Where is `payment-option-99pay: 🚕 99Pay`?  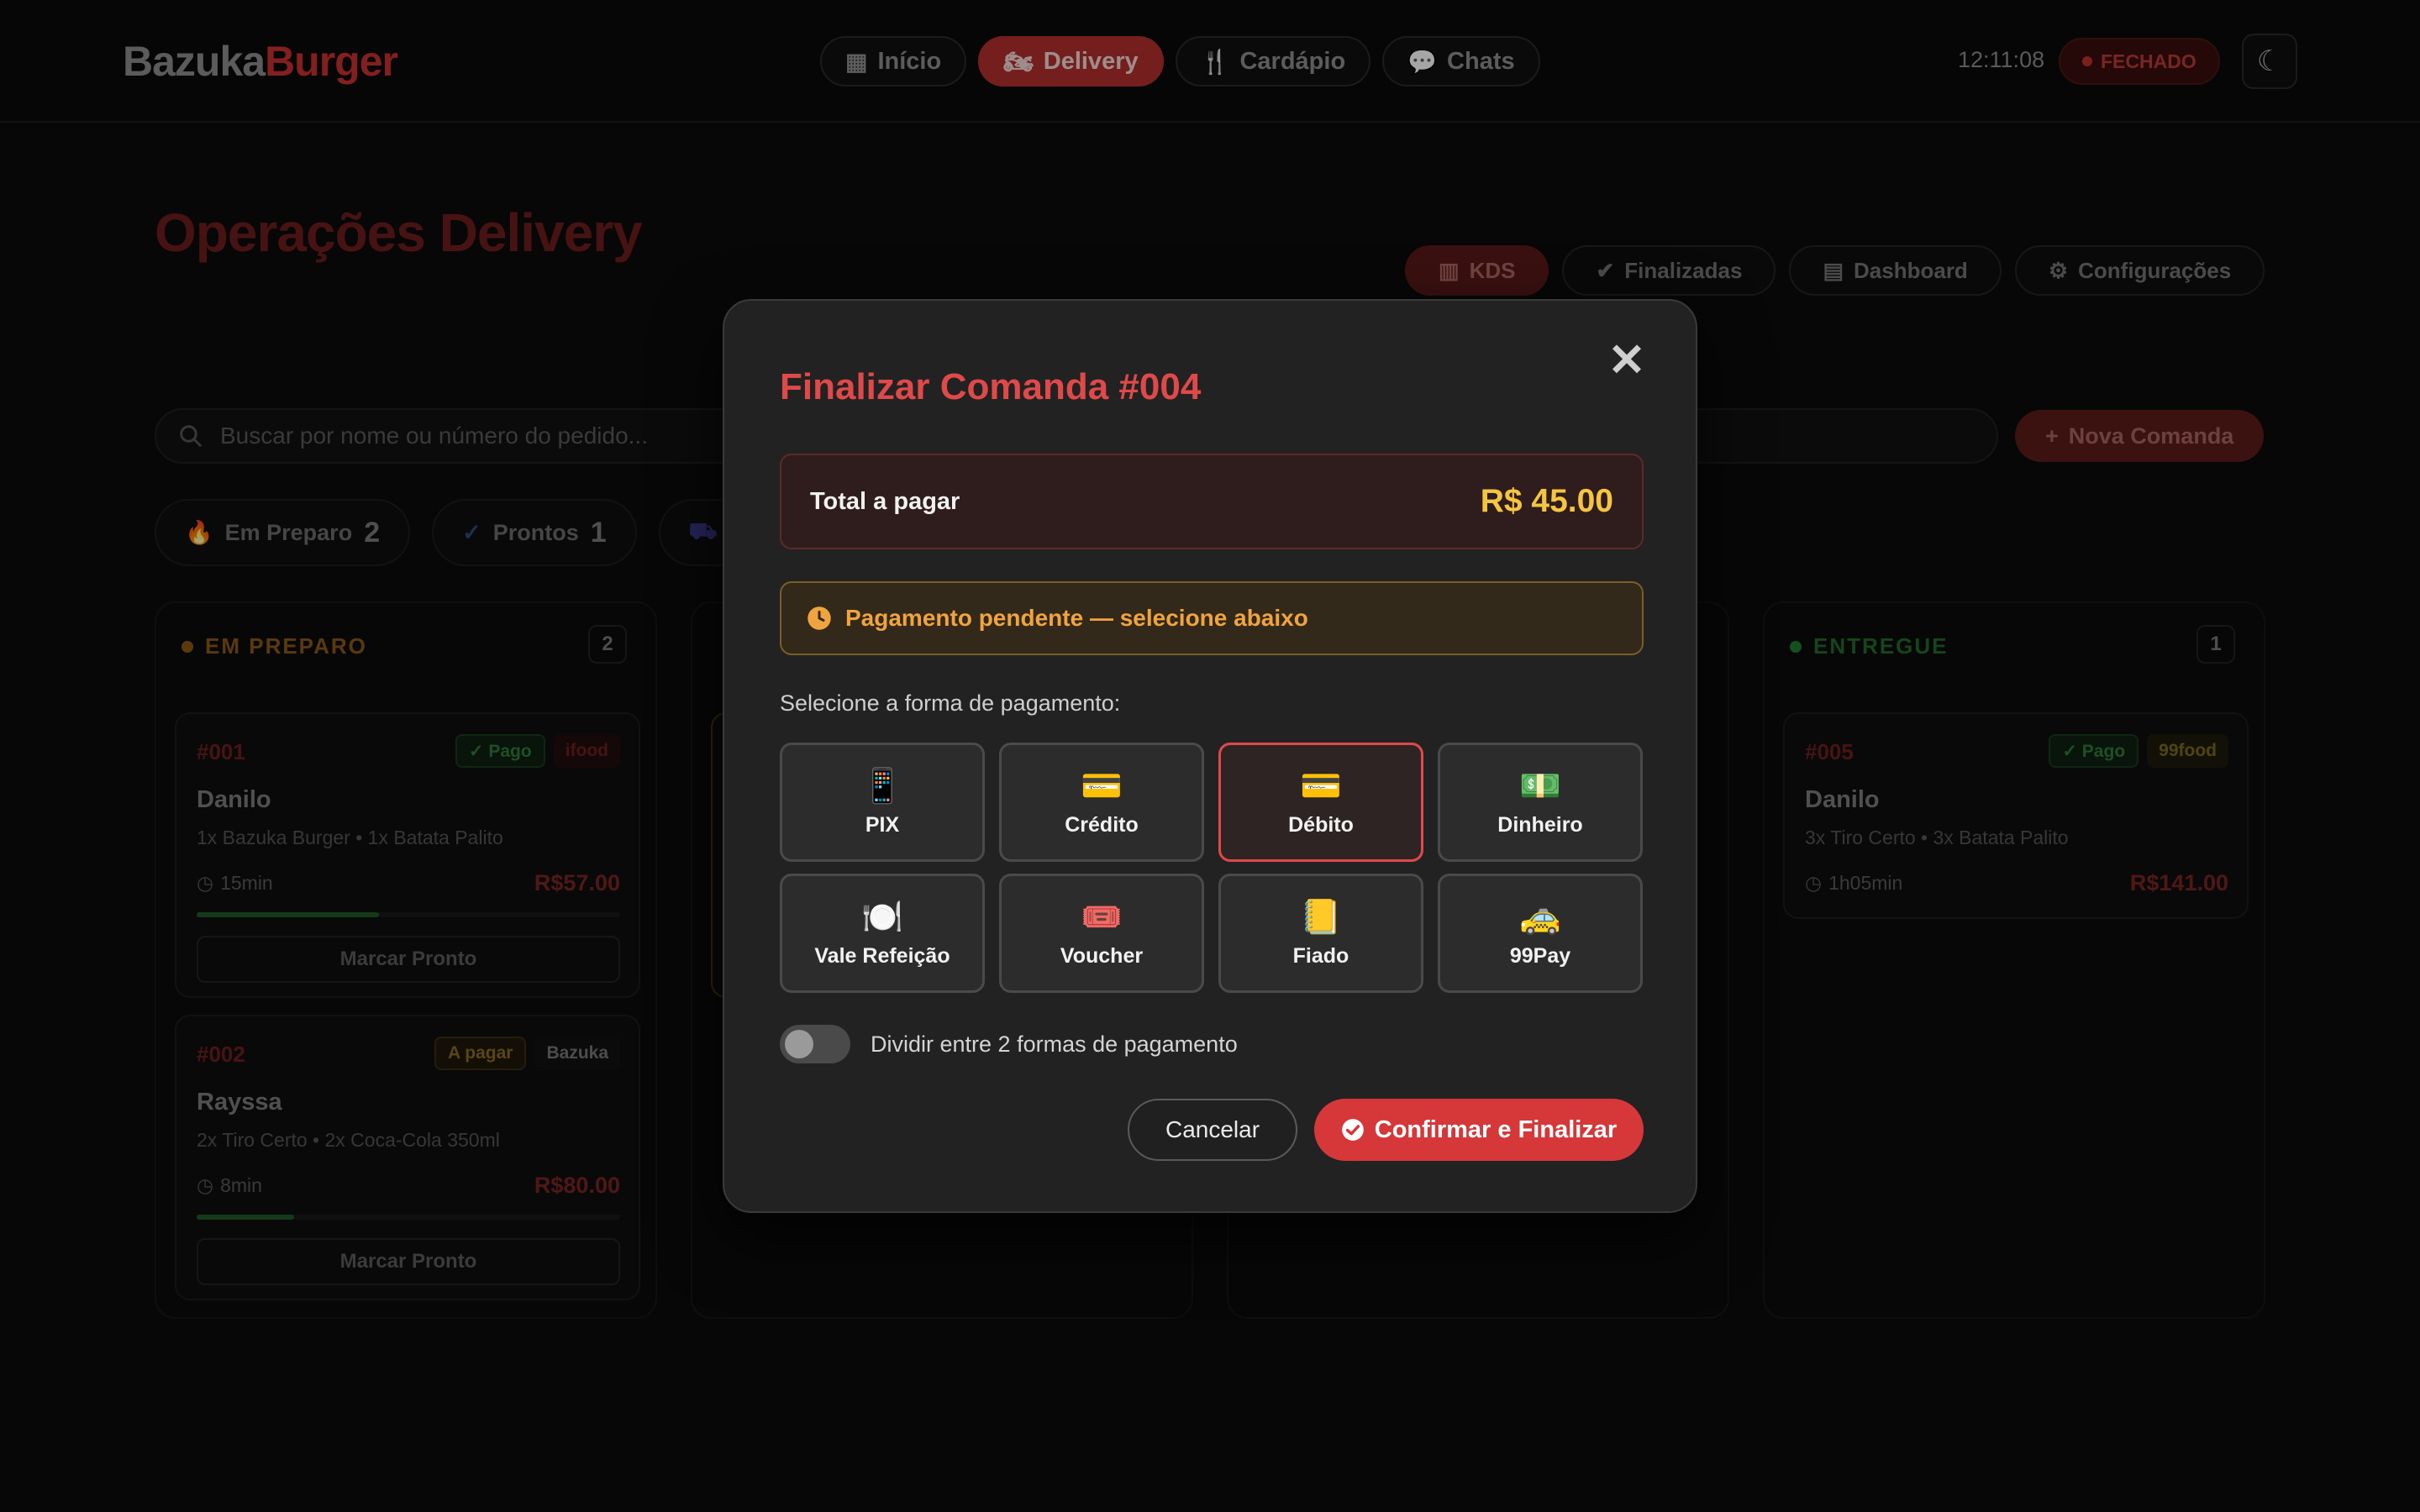
payment-option-99pay: 🚕 99Pay is located at coordinates (1540, 933).